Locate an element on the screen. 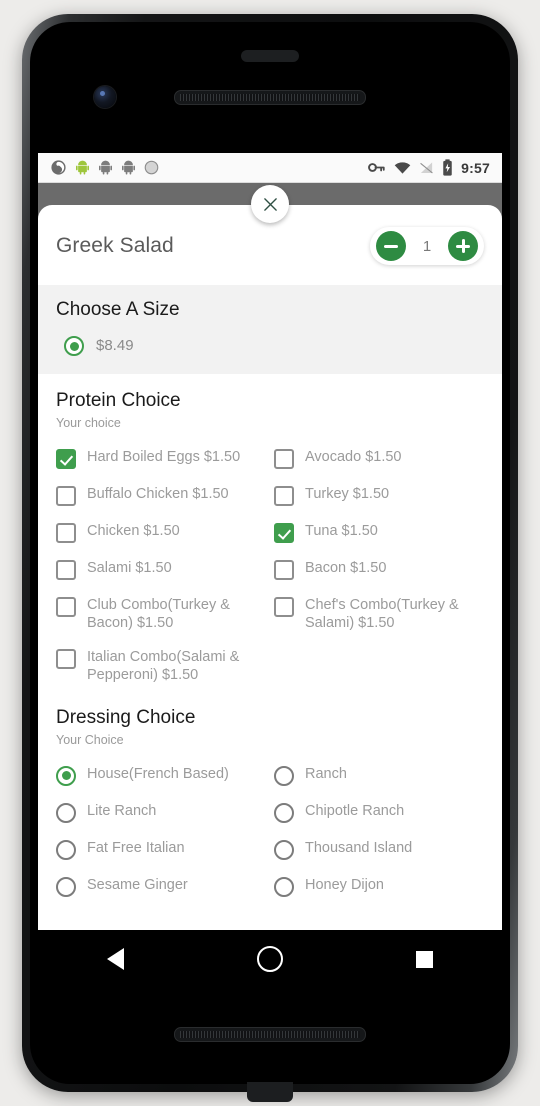 The width and height of the screenshot is (540, 1106). list-item: Hard Boiled Eggs $1.50 is located at coordinates (161, 458).